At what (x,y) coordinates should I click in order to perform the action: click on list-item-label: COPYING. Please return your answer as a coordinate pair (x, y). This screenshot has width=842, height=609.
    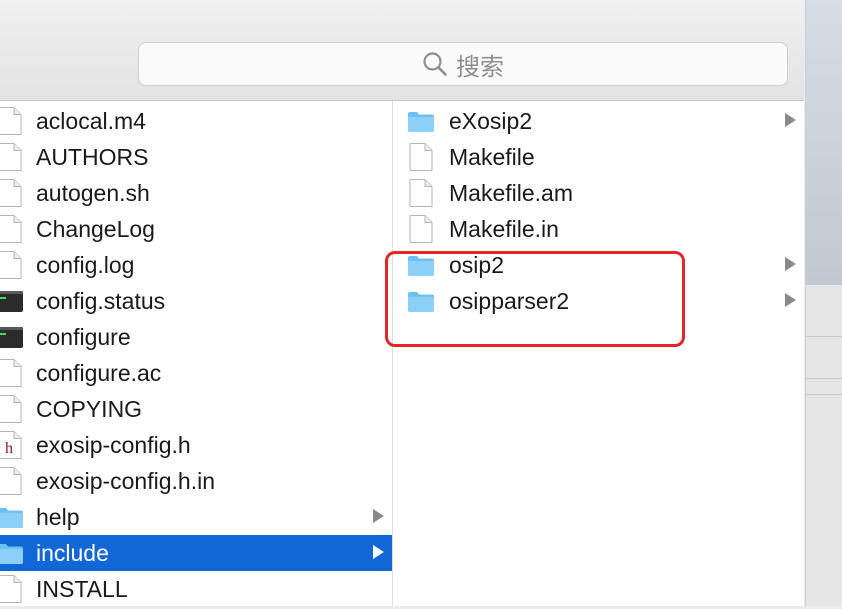
    Looking at the image, I should click on (89, 408).